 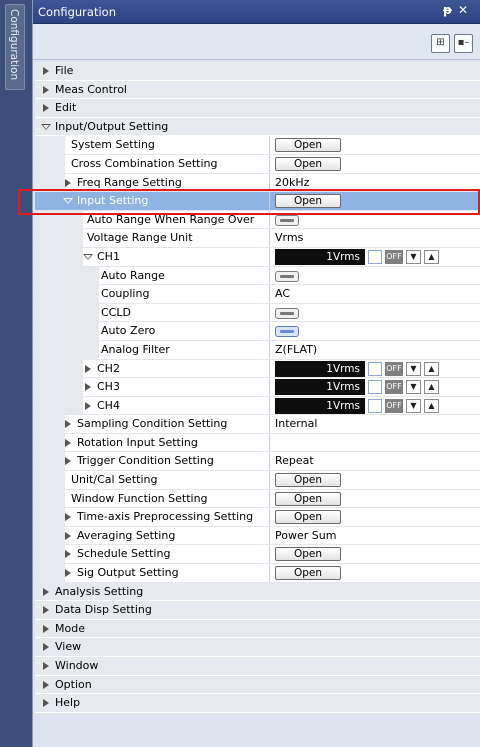 I want to click on collapse-icon: ▪–, so click(x=463, y=43).